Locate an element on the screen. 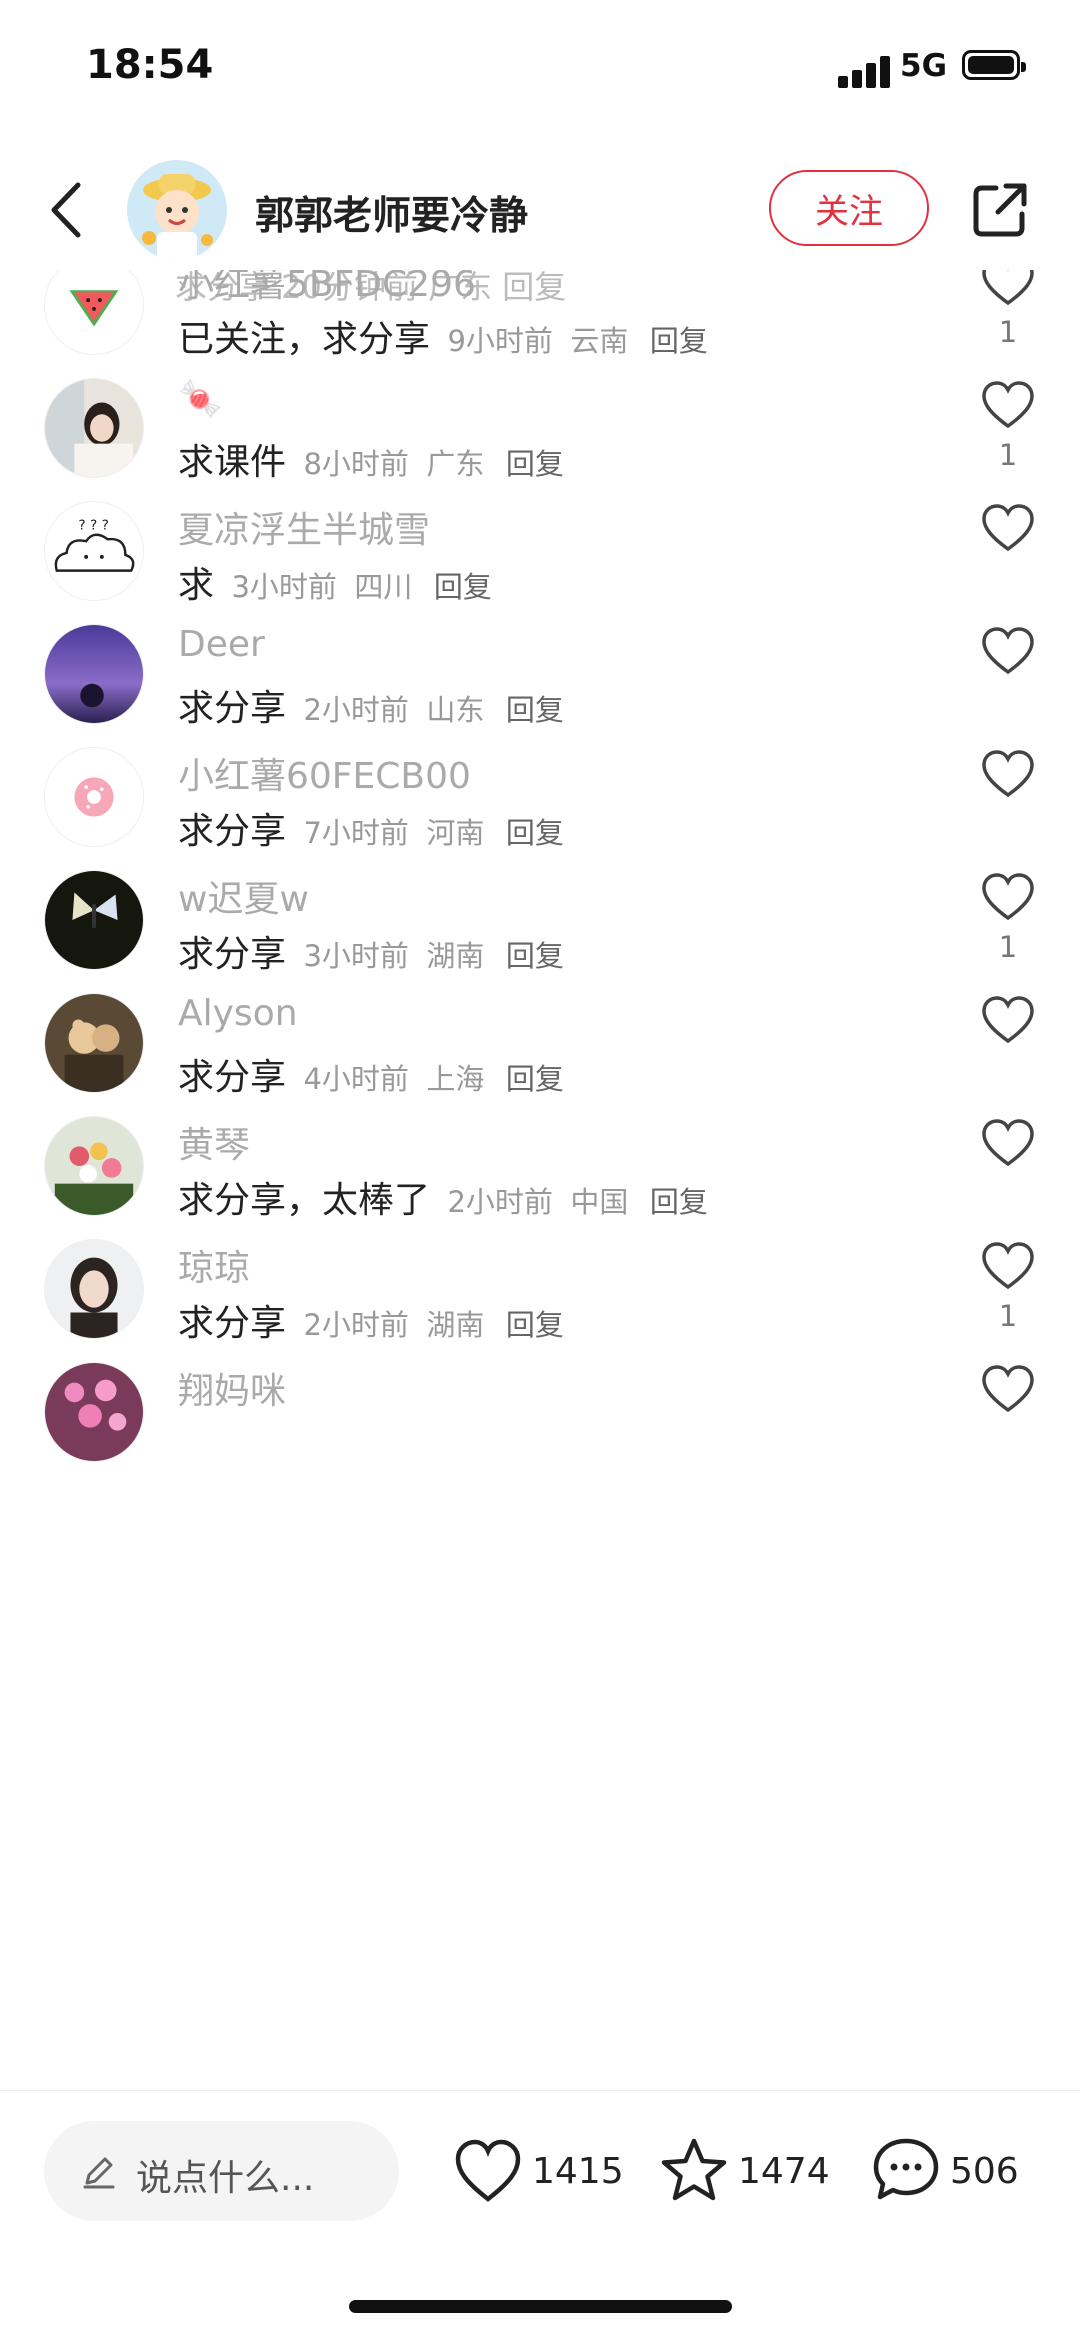 The height and width of the screenshot is (2338, 1080). star-icon is located at coordinates (694, 2169).